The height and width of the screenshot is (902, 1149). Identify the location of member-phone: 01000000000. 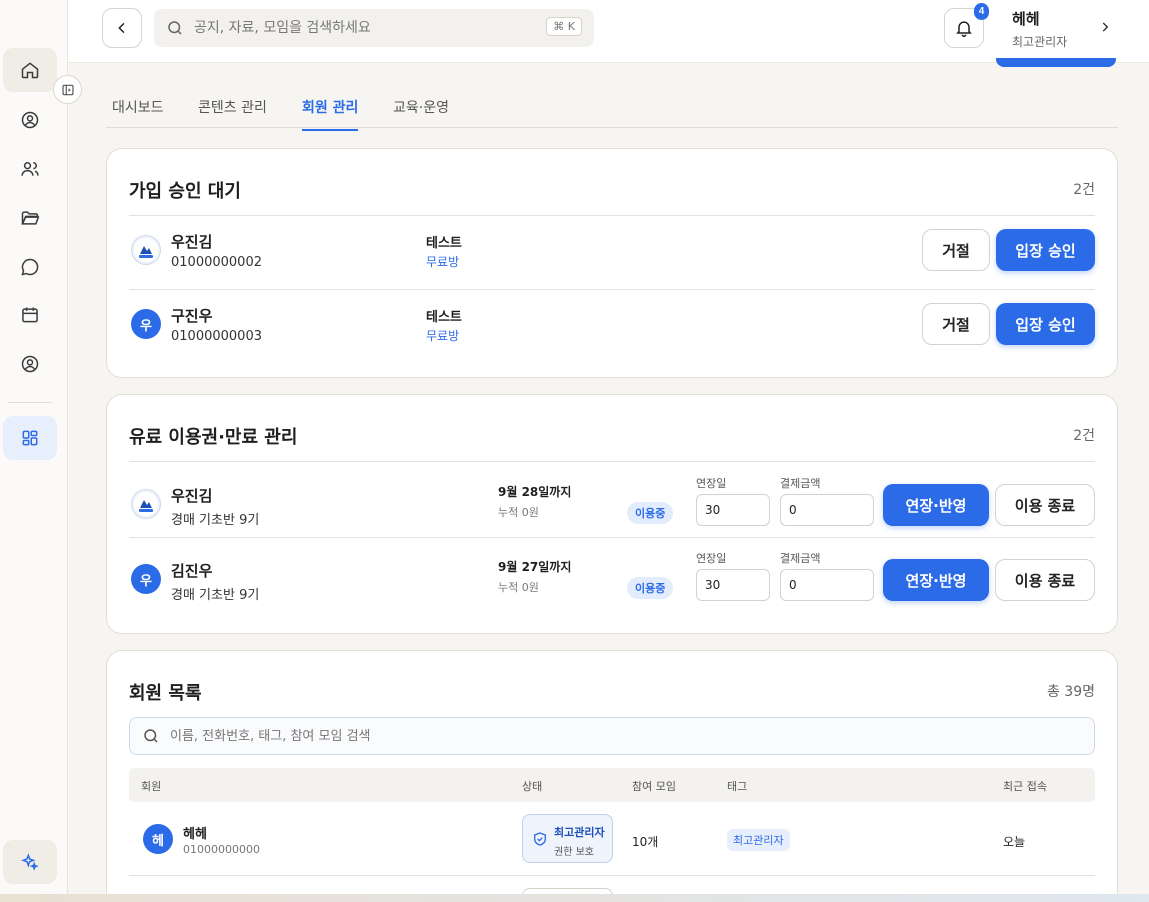
(221, 849).